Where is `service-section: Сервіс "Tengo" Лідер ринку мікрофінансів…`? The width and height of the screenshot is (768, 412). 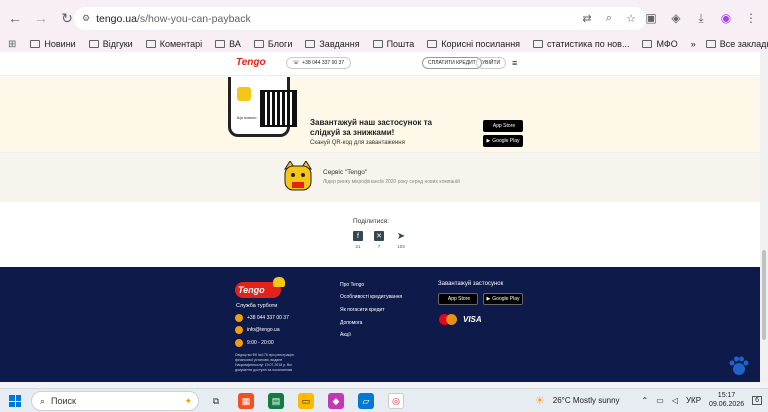
service-section: Сервіс "Tengo" Лідер ринку мікрофінансів… is located at coordinates (380, 177).